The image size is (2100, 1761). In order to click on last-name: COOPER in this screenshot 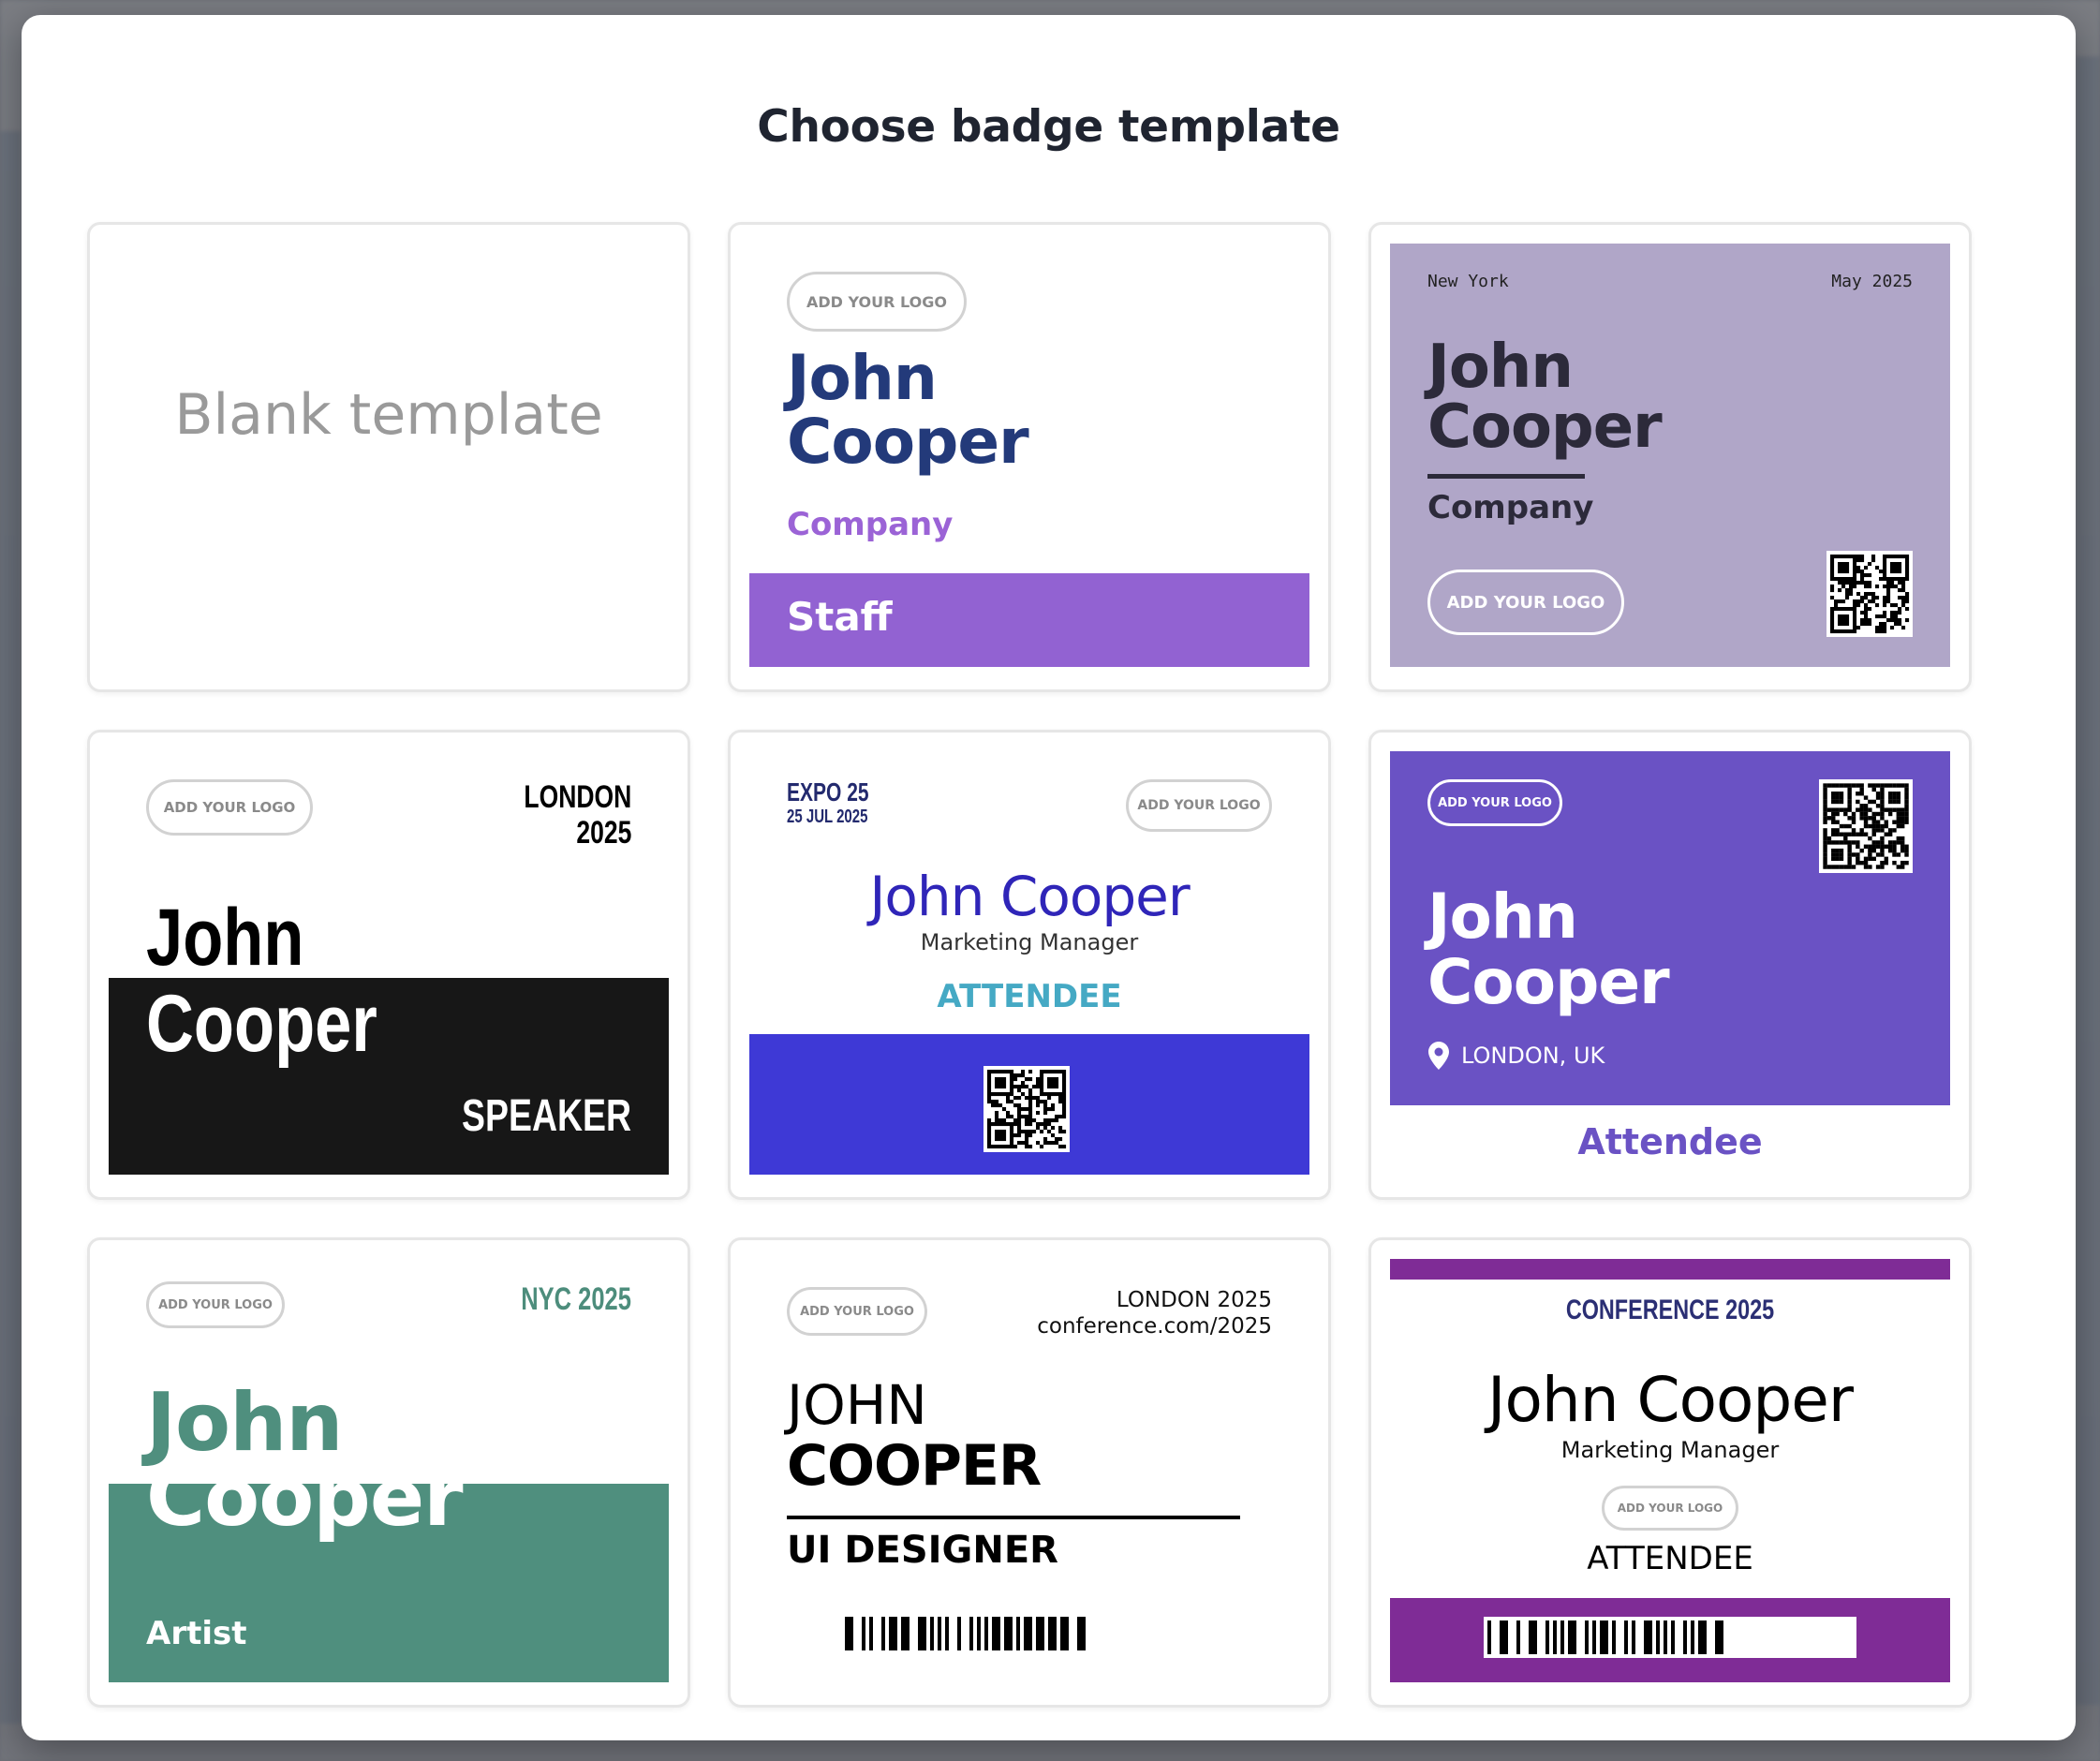, I will do `click(915, 1466)`.